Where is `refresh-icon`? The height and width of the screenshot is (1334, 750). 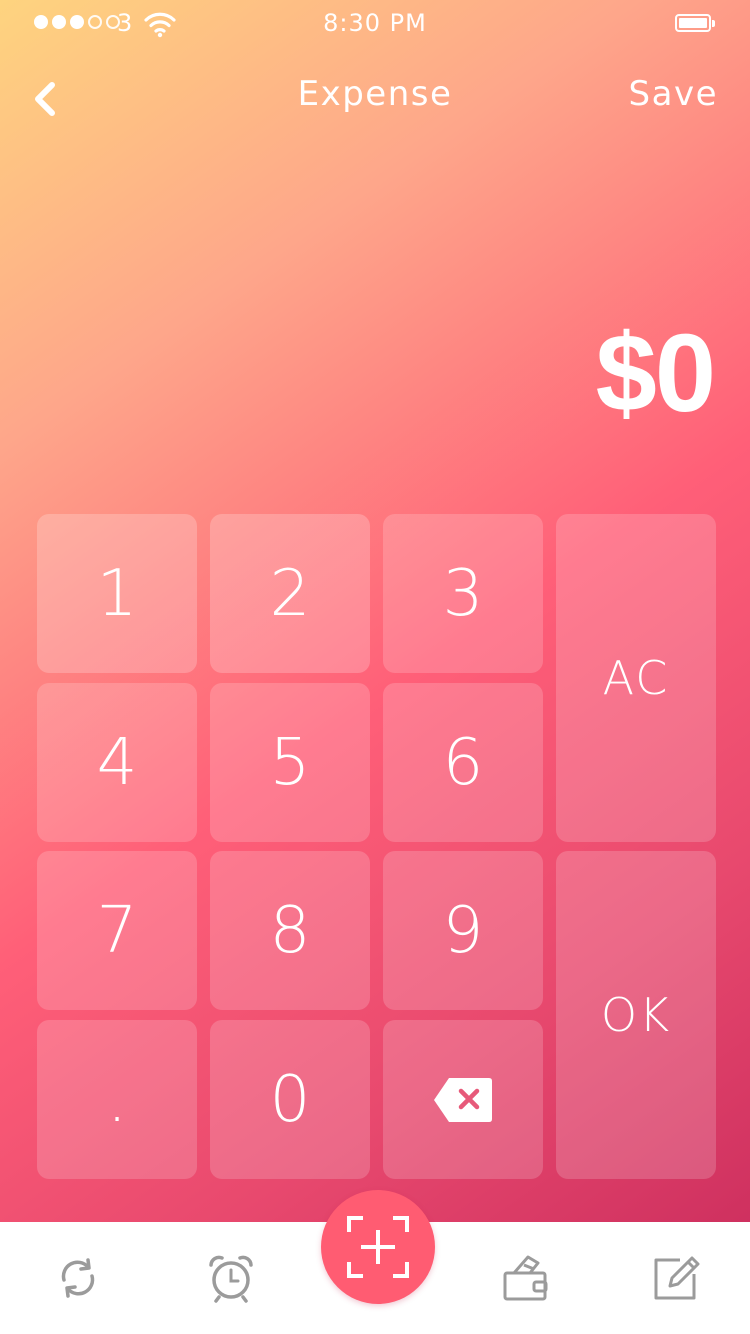 refresh-icon is located at coordinates (78, 1278).